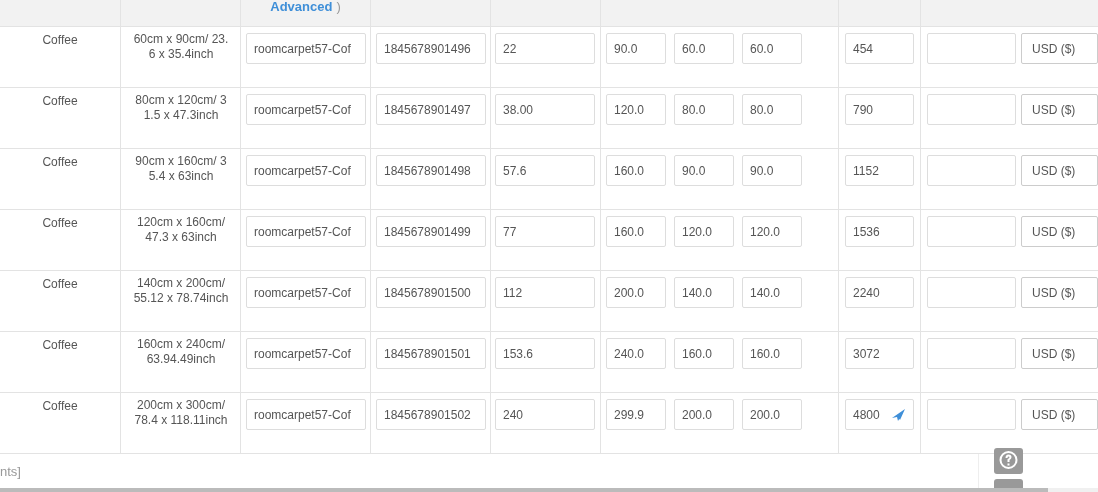  Describe the element at coordinates (879, 48) in the screenshot. I see `value-field: 454` at that location.